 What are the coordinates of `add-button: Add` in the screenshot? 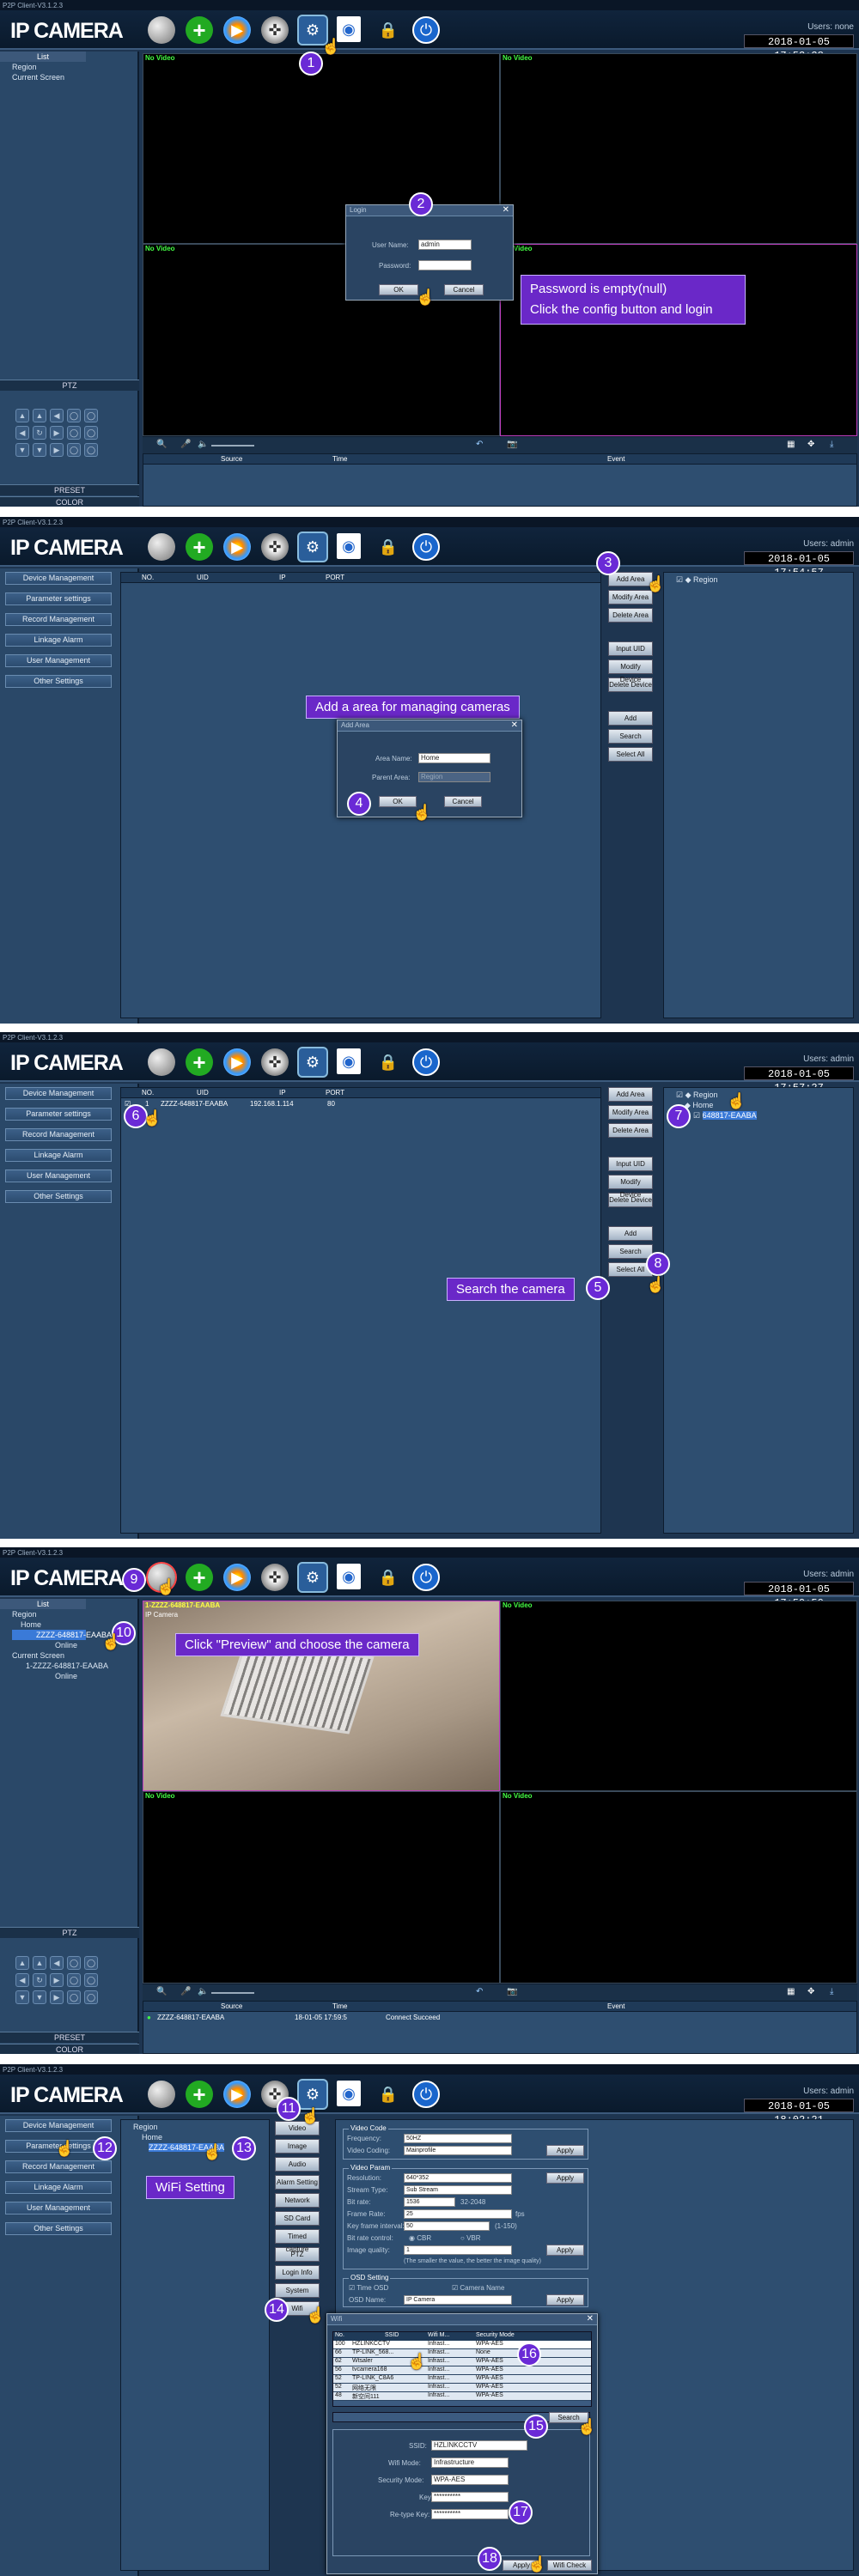 It's located at (630, 718).